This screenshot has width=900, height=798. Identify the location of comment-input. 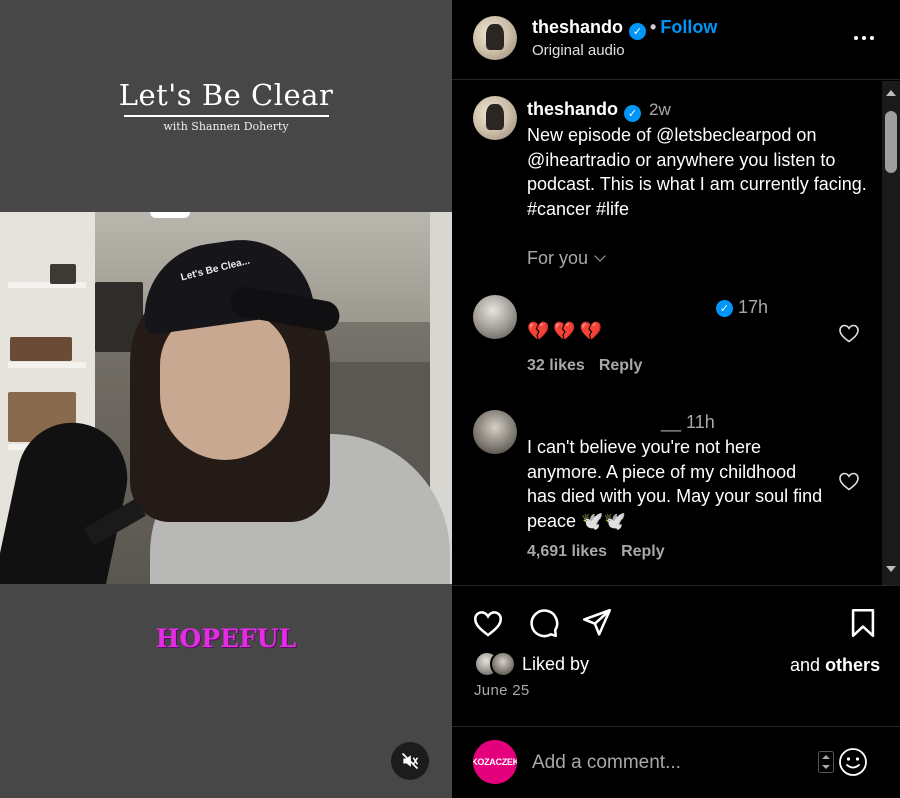
(672, 763).